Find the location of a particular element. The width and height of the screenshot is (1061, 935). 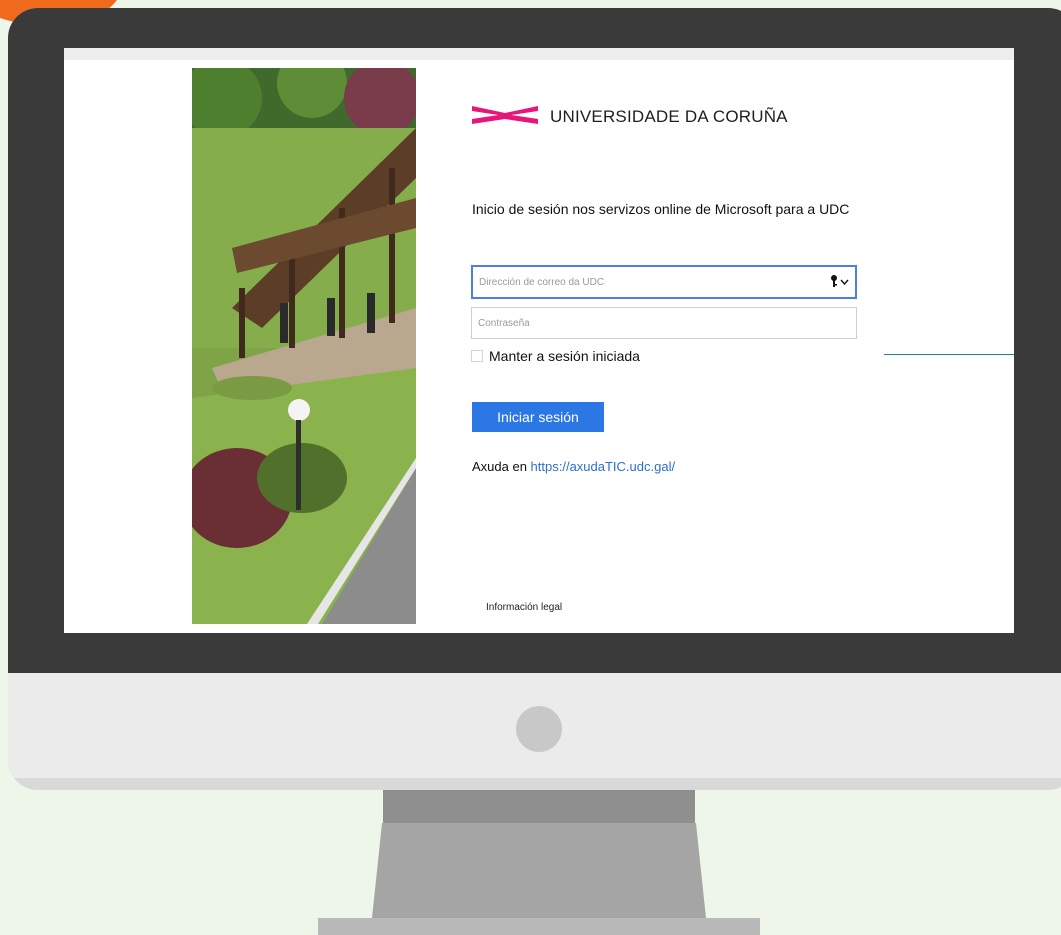

signin-button: Iniciar sesión is located at coordinates (538, 417).